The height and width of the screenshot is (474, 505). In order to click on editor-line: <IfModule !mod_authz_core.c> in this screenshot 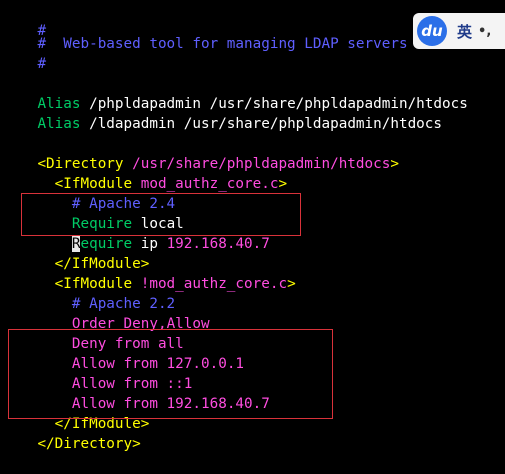, I will do `click(149, 273)`.